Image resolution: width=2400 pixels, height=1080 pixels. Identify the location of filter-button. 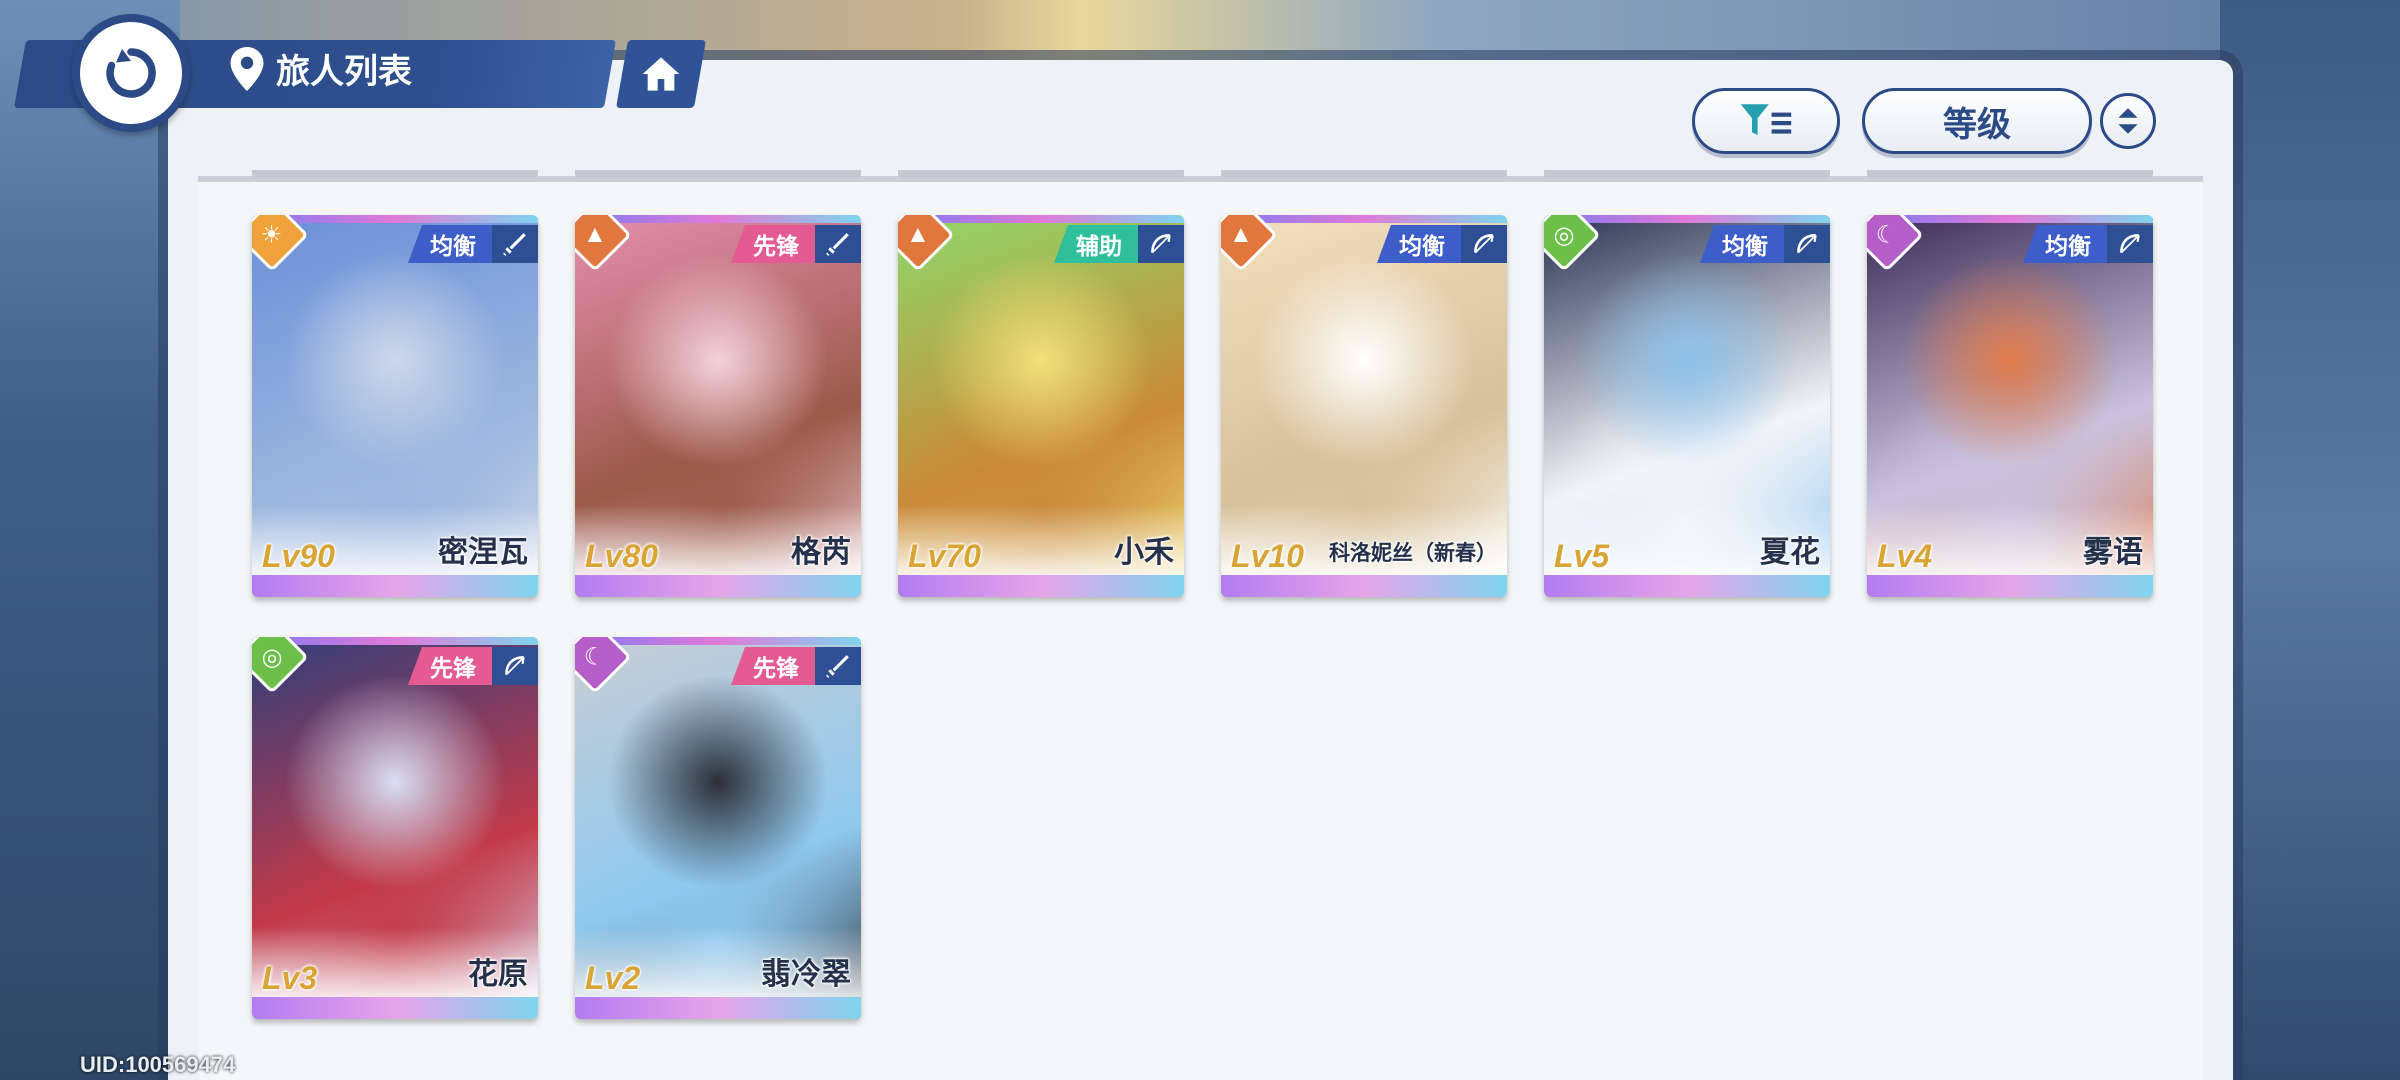
(1766, 121).